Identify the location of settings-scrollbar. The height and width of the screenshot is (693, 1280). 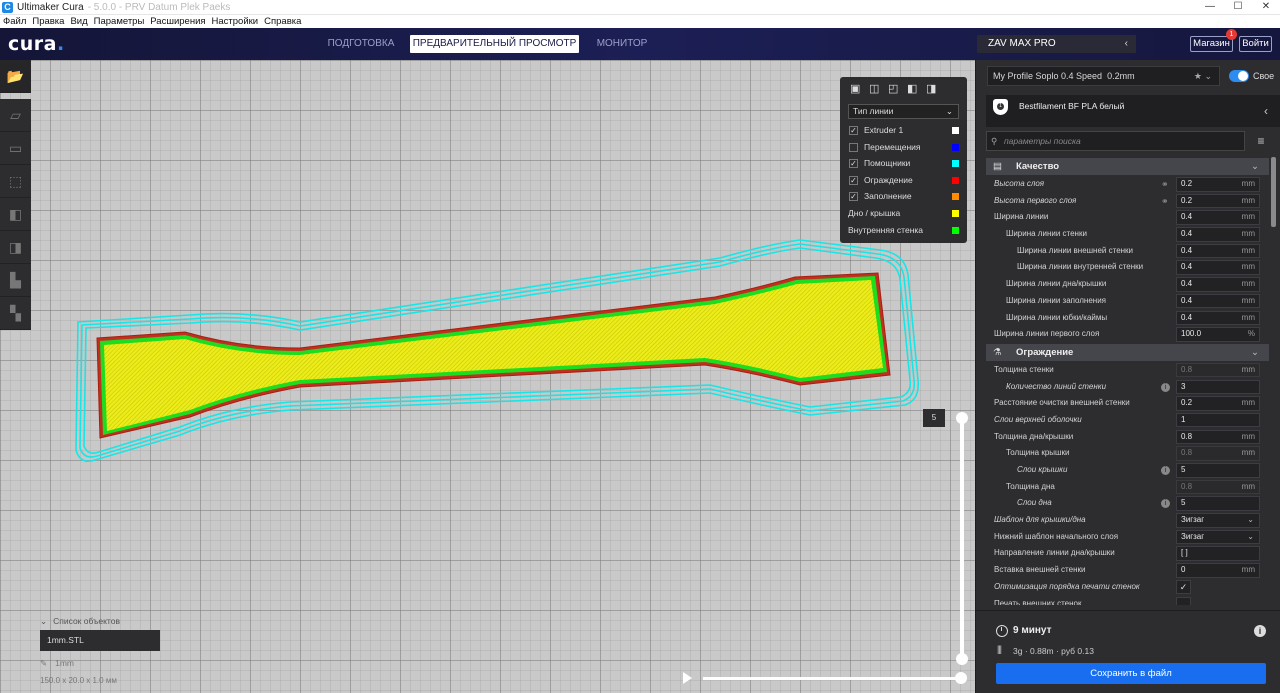
(1273, 192).